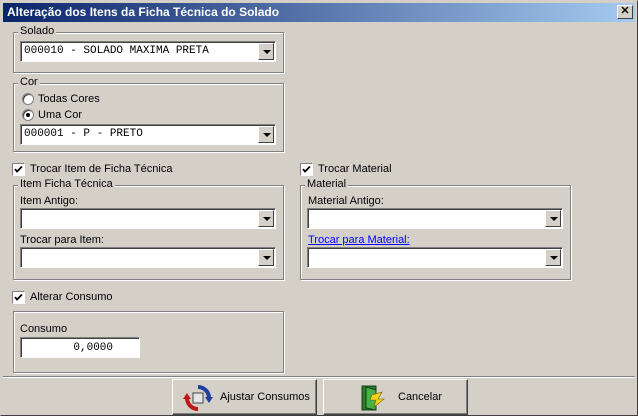  I want to click on close-icon: ✕, so click(625, 11).